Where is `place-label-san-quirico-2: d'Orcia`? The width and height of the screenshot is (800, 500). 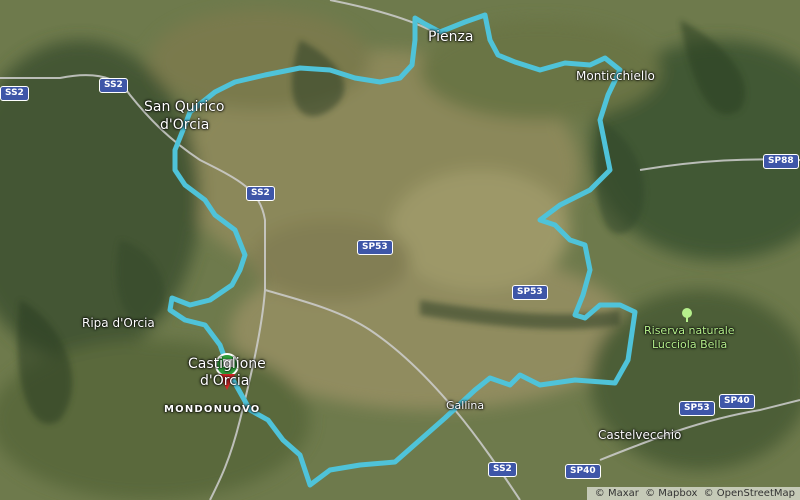 place-label-san-quirico-2: d'Orcia is located at coordinates (185, 125).